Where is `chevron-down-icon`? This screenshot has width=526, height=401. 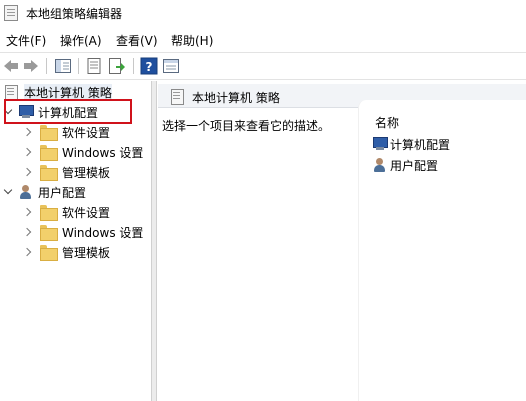
chevron-down-icon is located at coordinates (9, 192).